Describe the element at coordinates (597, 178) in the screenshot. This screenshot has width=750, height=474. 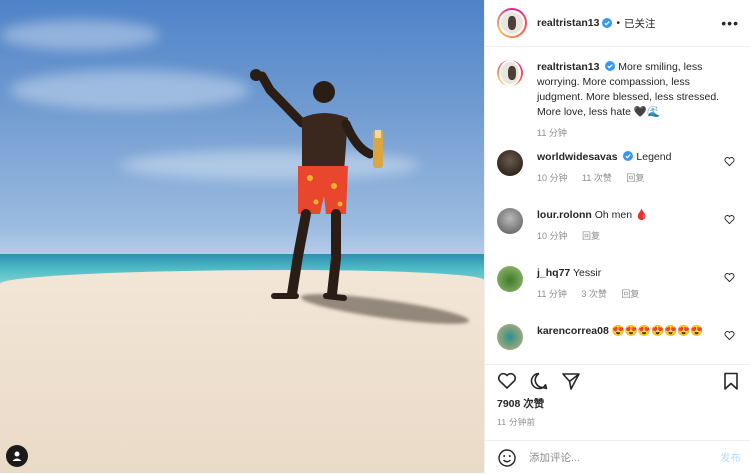
I see `comment-likes: 11 次赞` at that location.